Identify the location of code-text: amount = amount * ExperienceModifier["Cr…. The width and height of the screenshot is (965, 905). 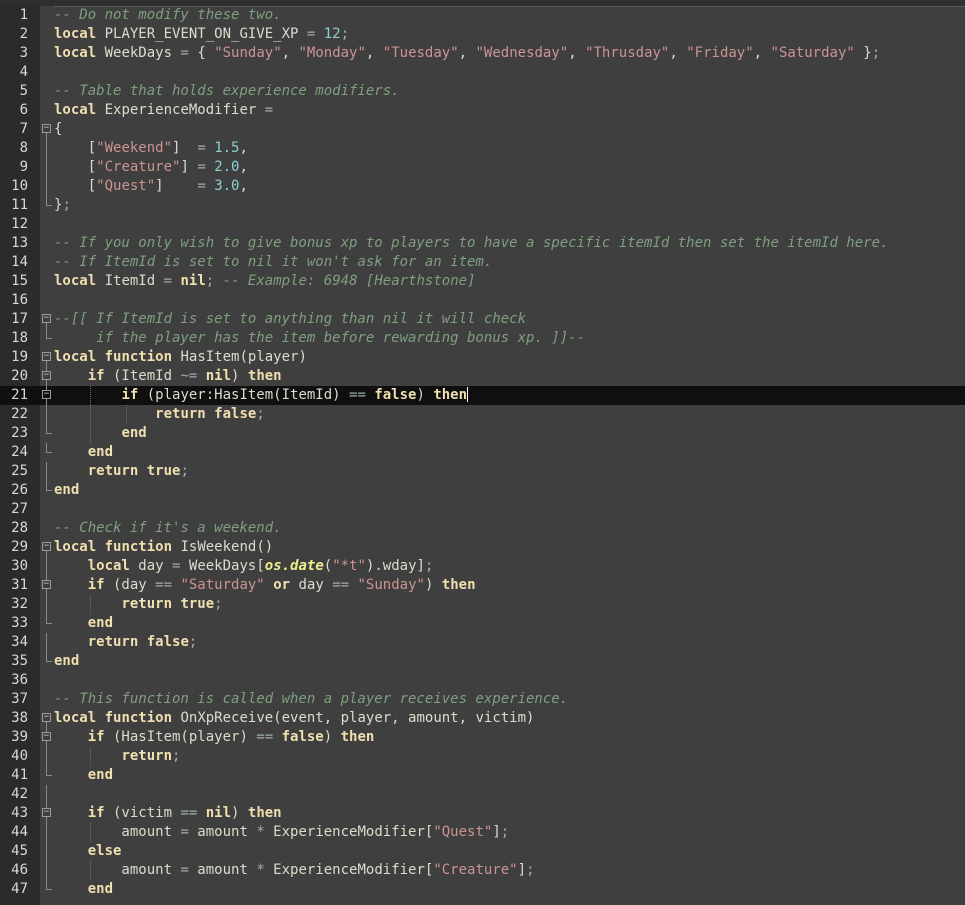
(294, 870).